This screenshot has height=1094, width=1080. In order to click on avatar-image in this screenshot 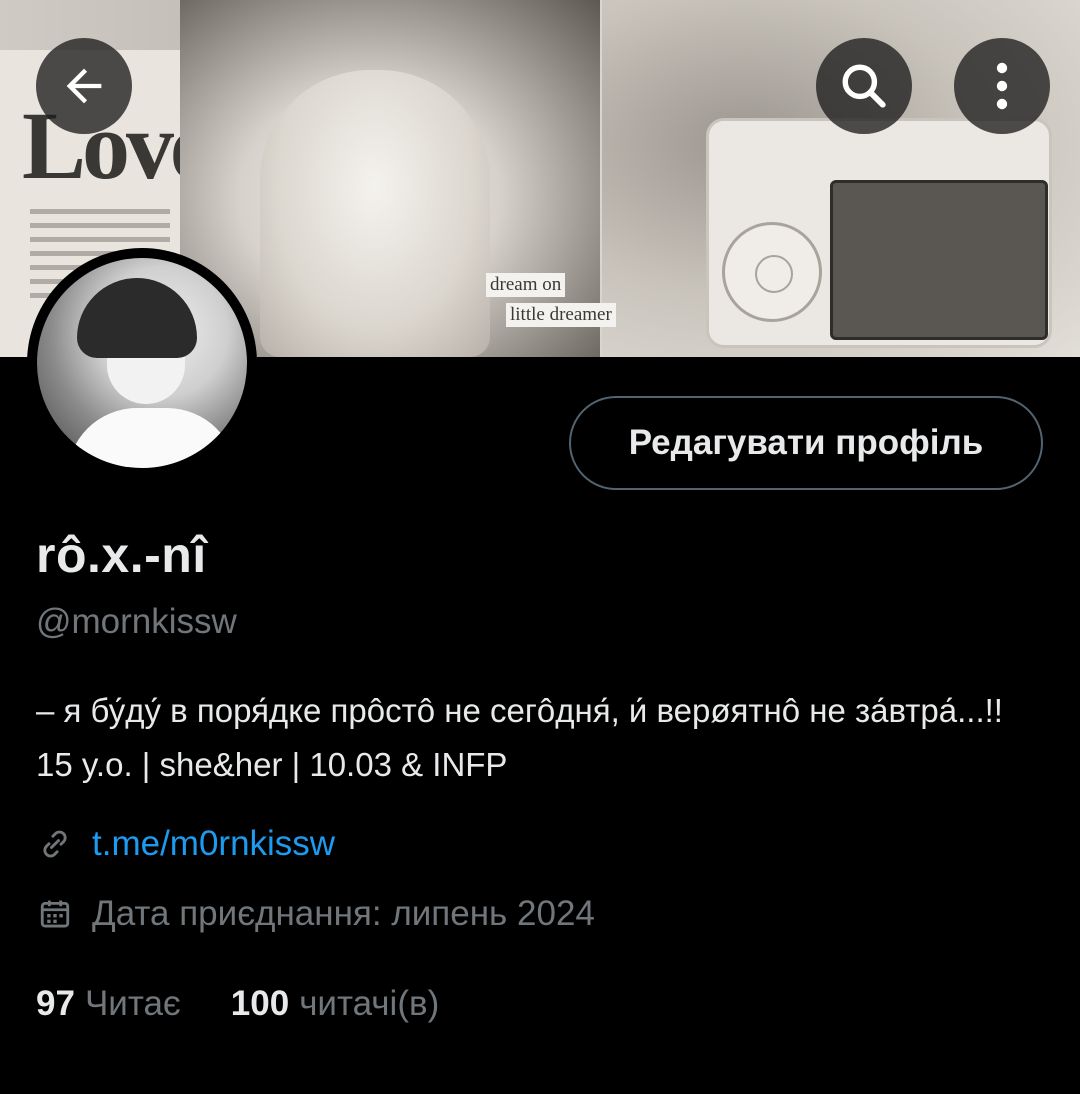, I will do `click(142, 363)`.